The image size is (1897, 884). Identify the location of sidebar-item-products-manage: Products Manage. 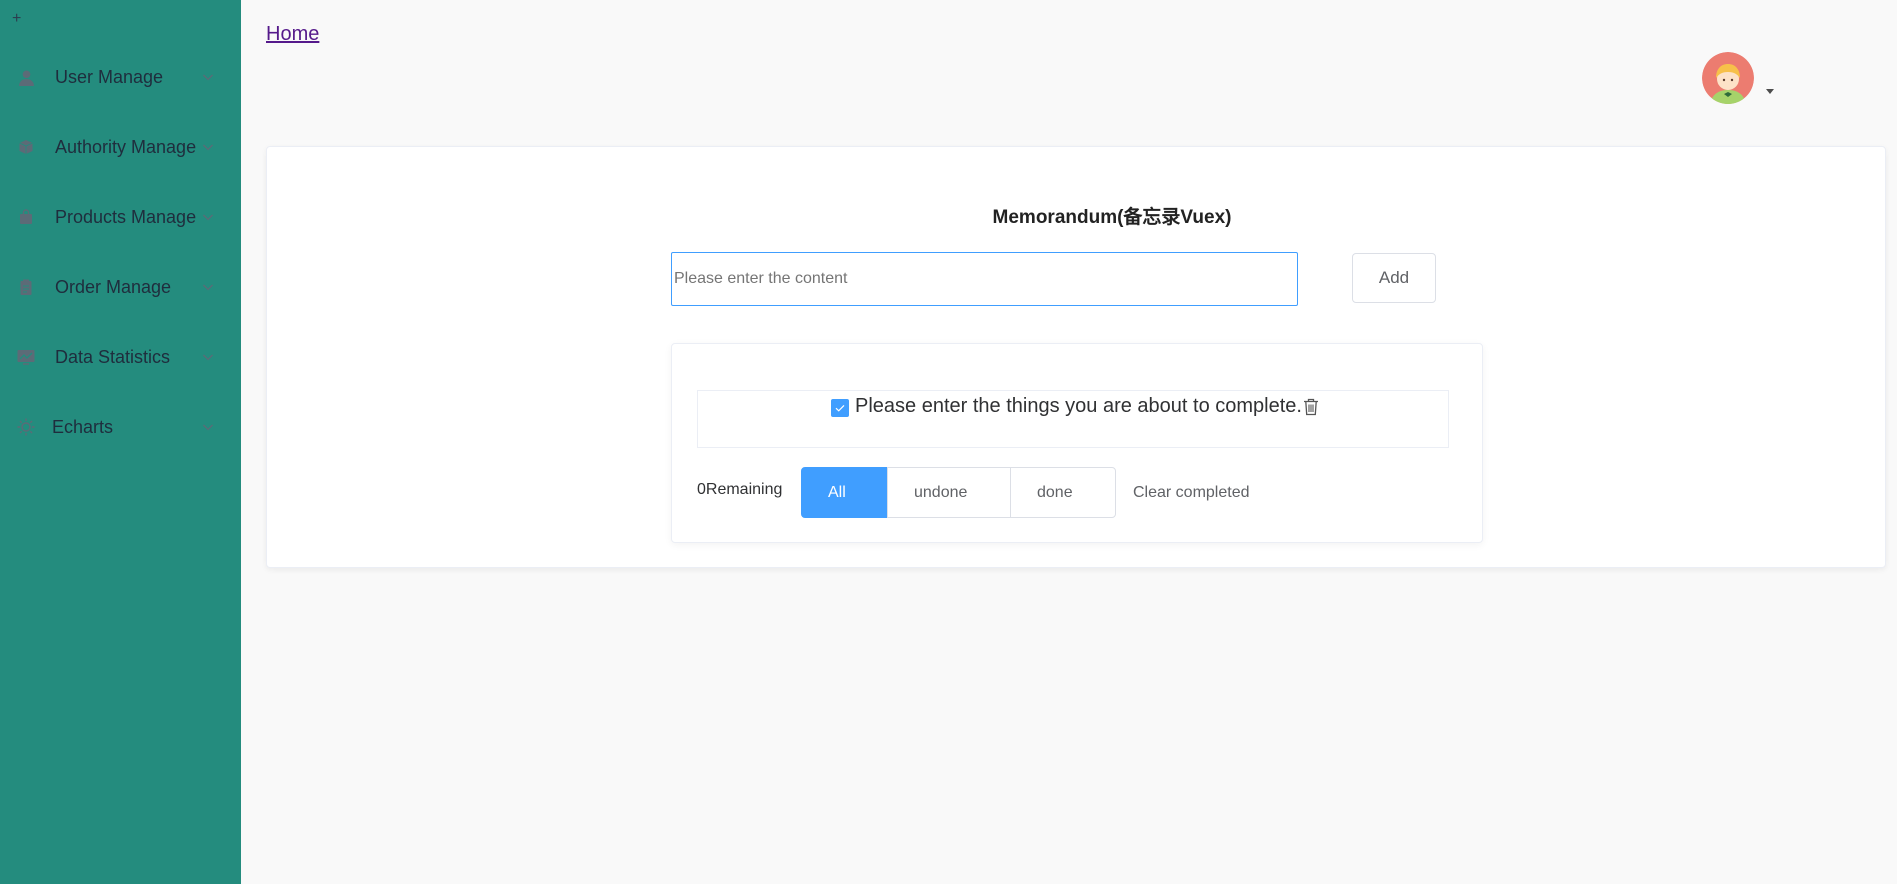
(120, 217).